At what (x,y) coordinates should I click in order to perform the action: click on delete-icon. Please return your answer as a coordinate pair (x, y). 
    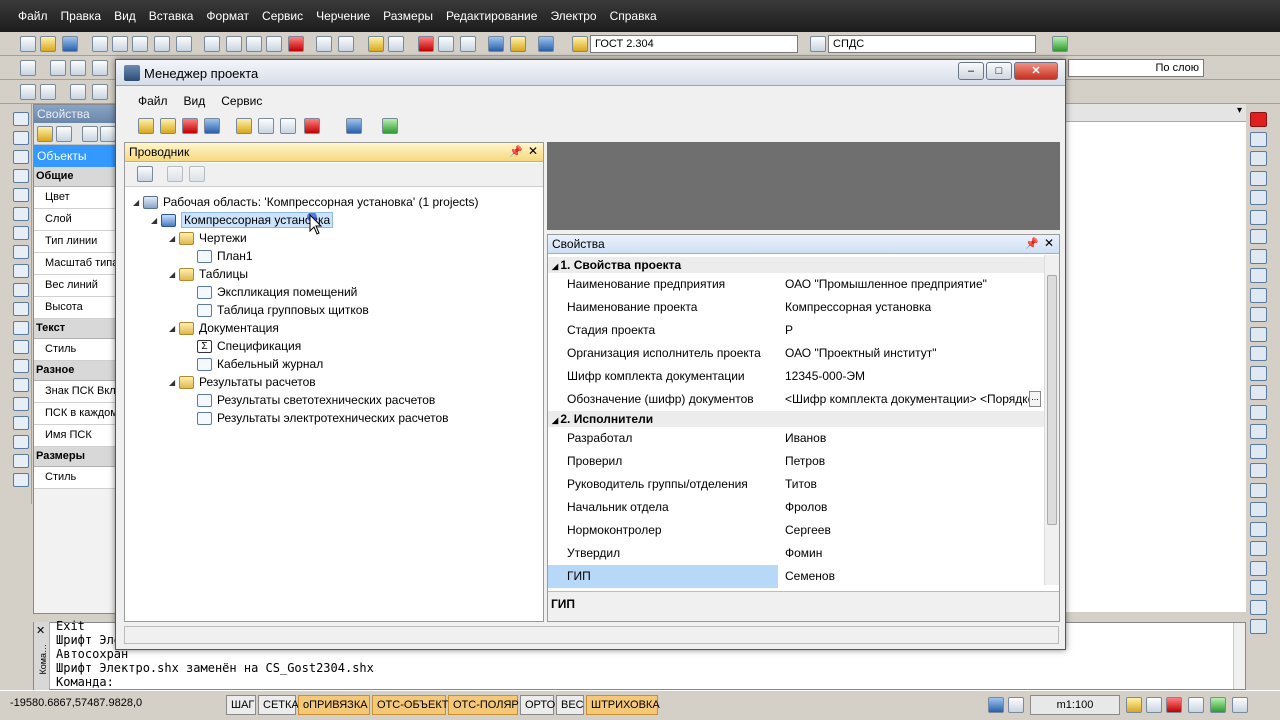
    Looking at the image, I should click on (296, 44).